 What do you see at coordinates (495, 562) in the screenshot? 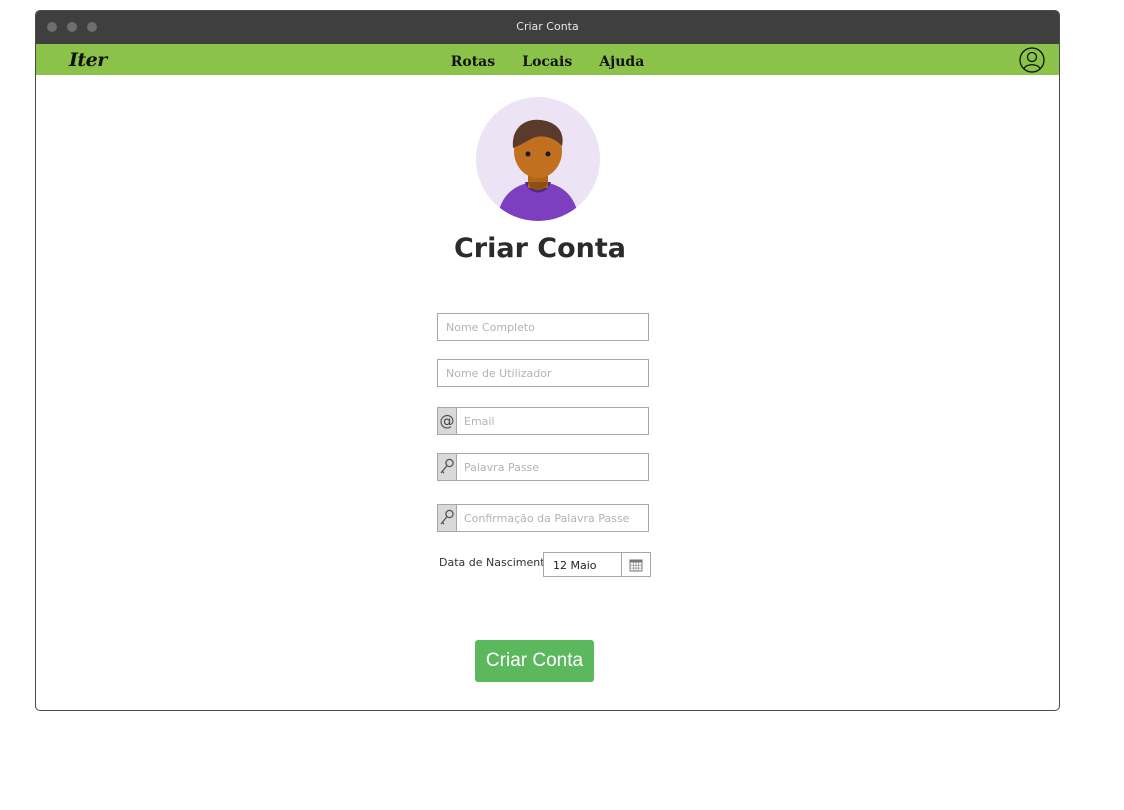
I see `birthdate-label: Data de Nascimento` at bounding box center [495, 562].